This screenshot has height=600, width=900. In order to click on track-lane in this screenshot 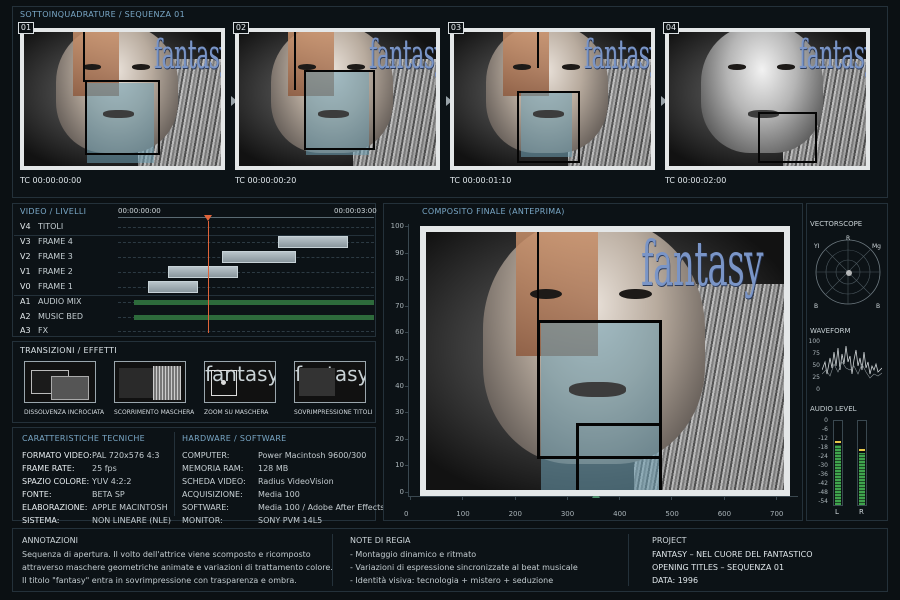, I will do `click(246, 227)`.